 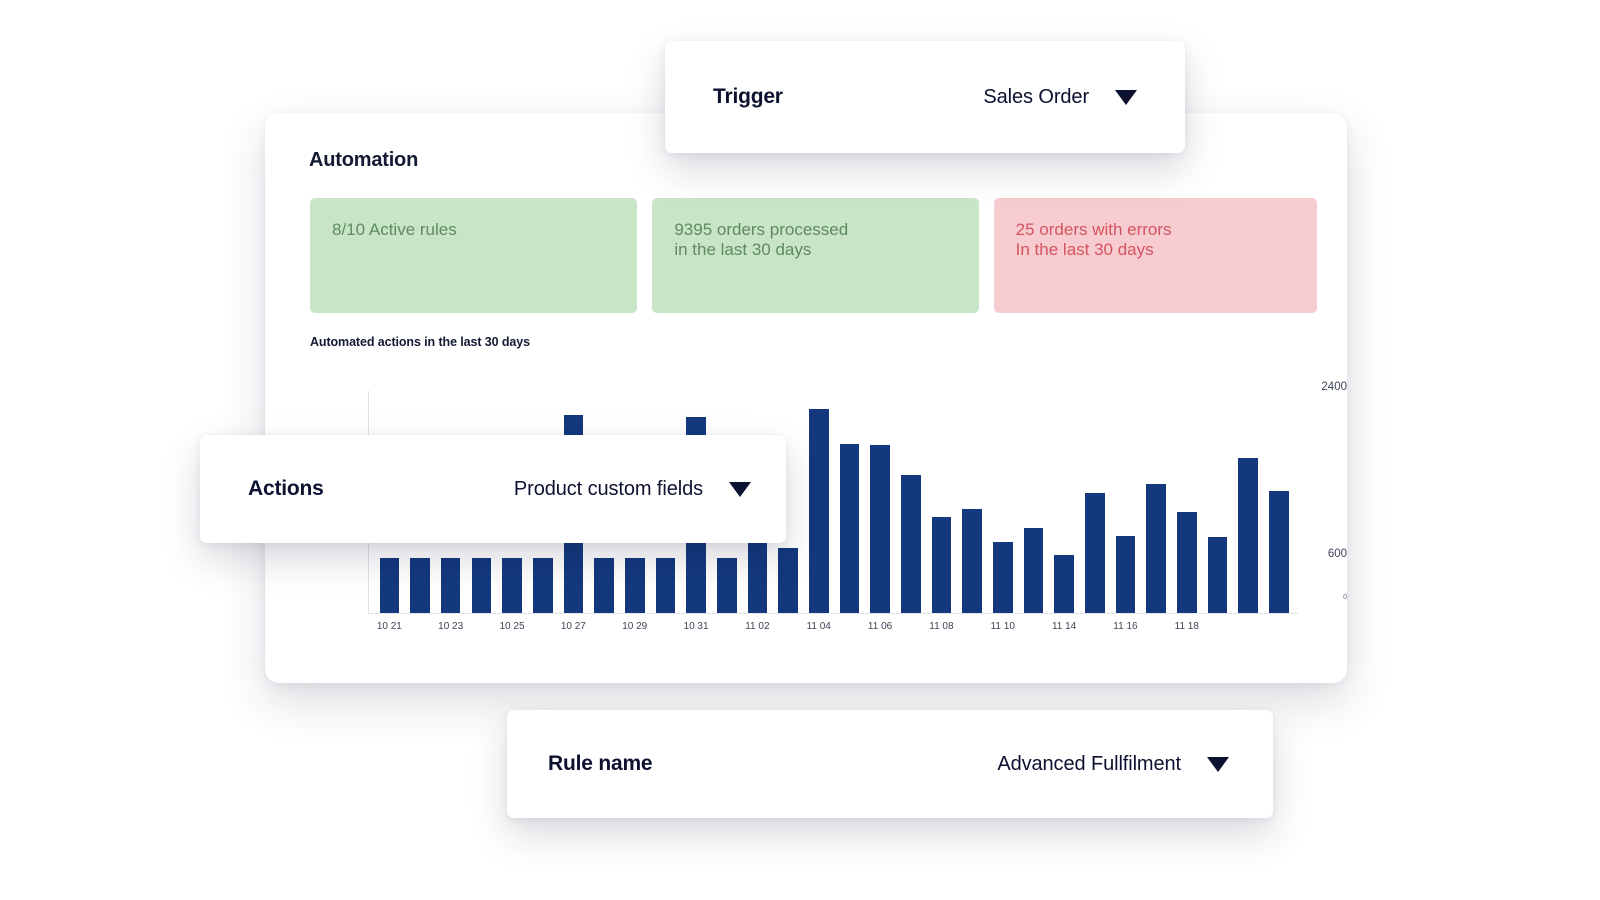 What do you see at coordinates (573, 626) in the screenshot?
I see `x-axis-tick-label: 10 27` at bounding box center [573, 626].